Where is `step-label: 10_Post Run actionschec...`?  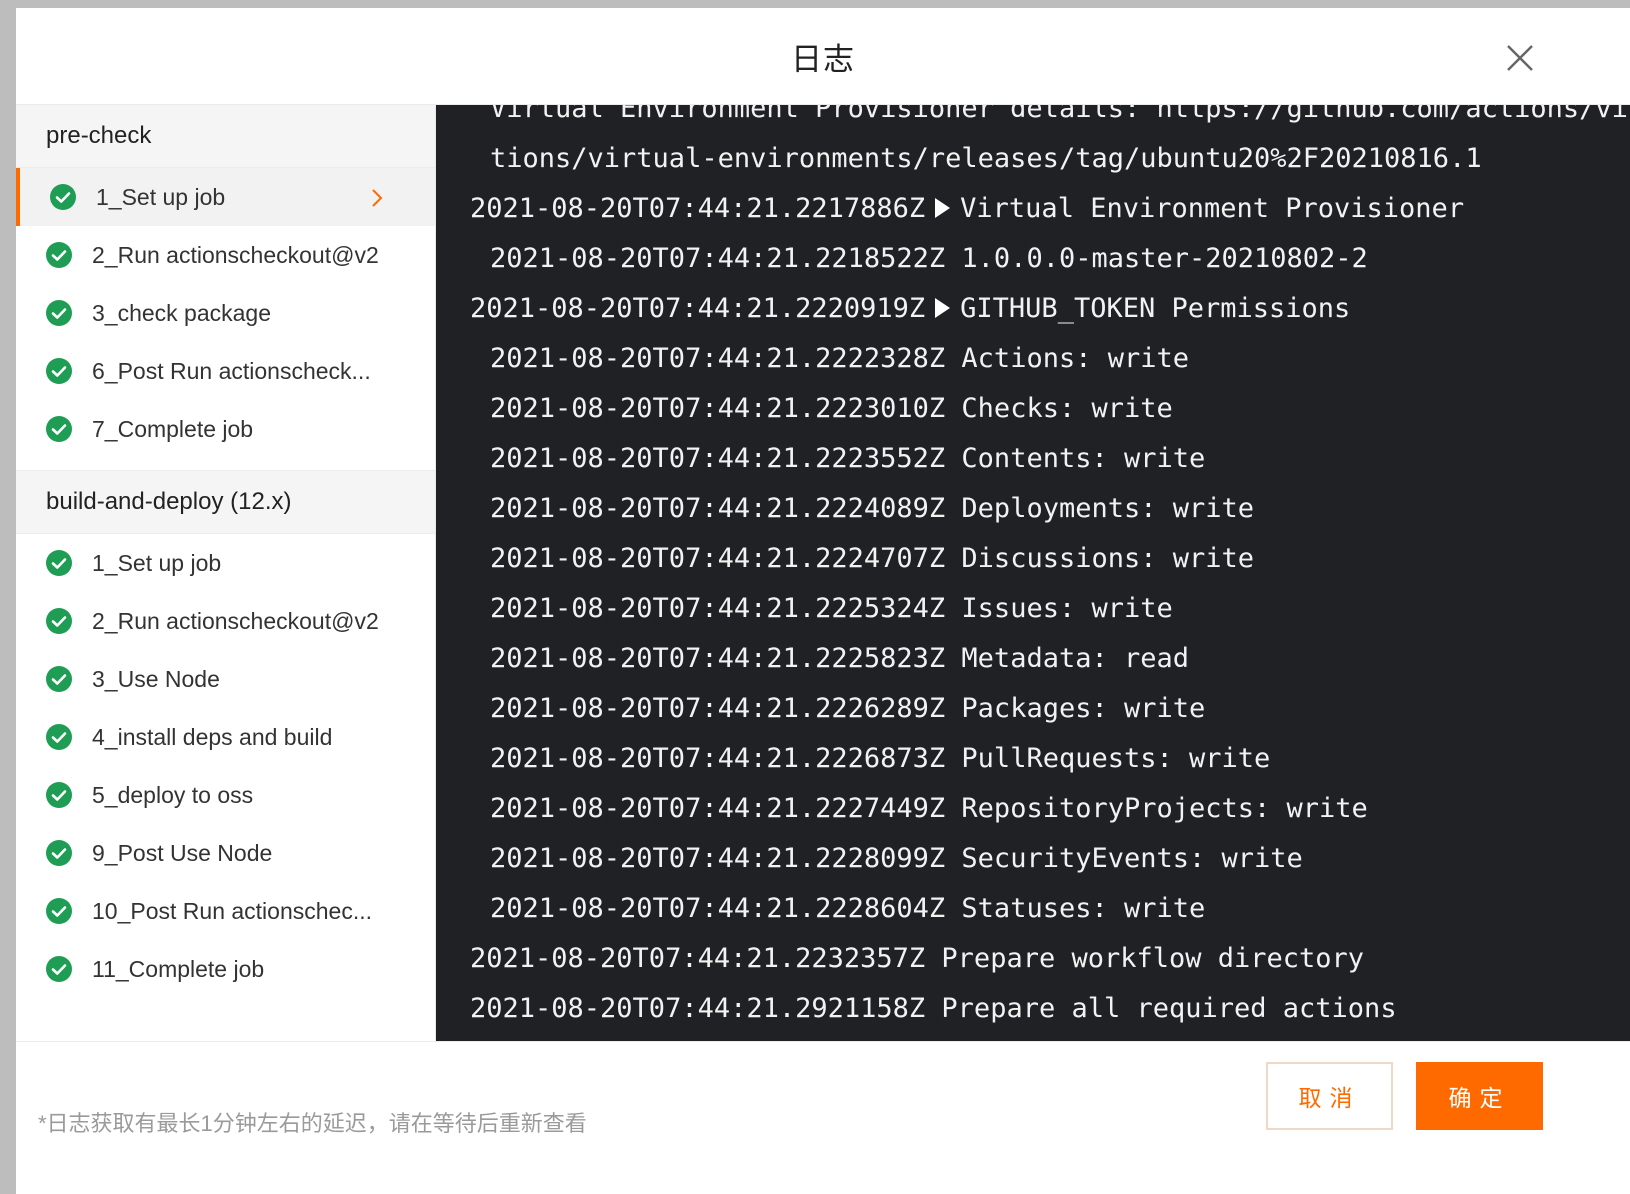
step-label: 10_Post Run actionschec... is located at coordinates (232, 910).